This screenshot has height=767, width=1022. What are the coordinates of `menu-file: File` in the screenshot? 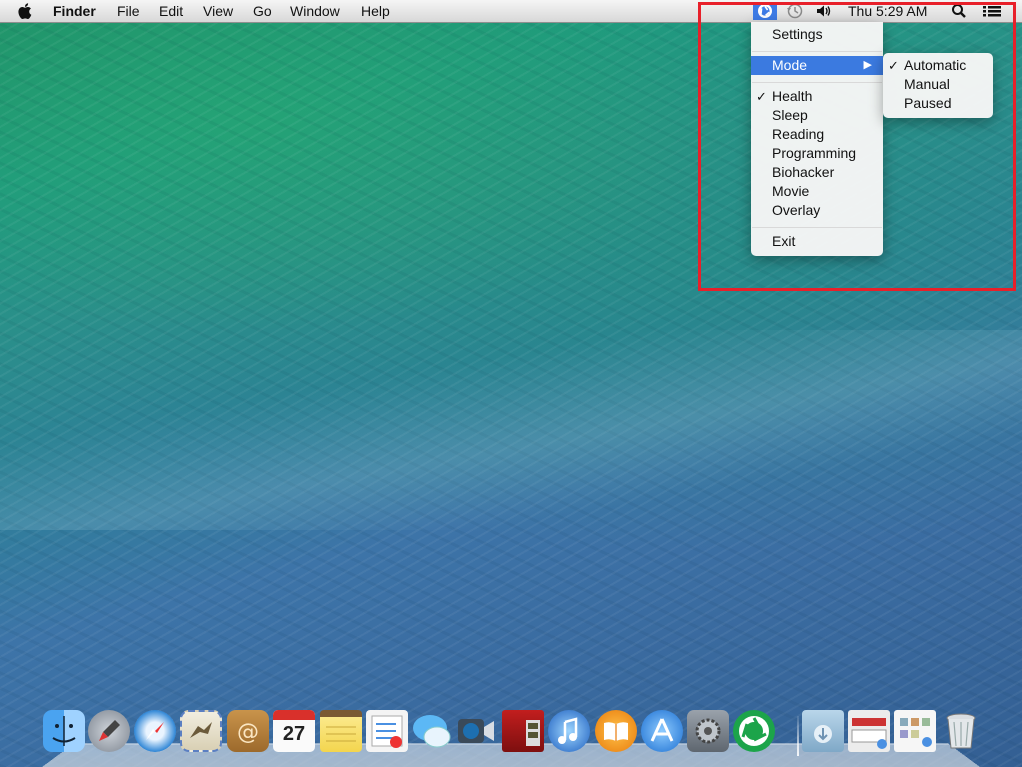 It's located at (128, 11).